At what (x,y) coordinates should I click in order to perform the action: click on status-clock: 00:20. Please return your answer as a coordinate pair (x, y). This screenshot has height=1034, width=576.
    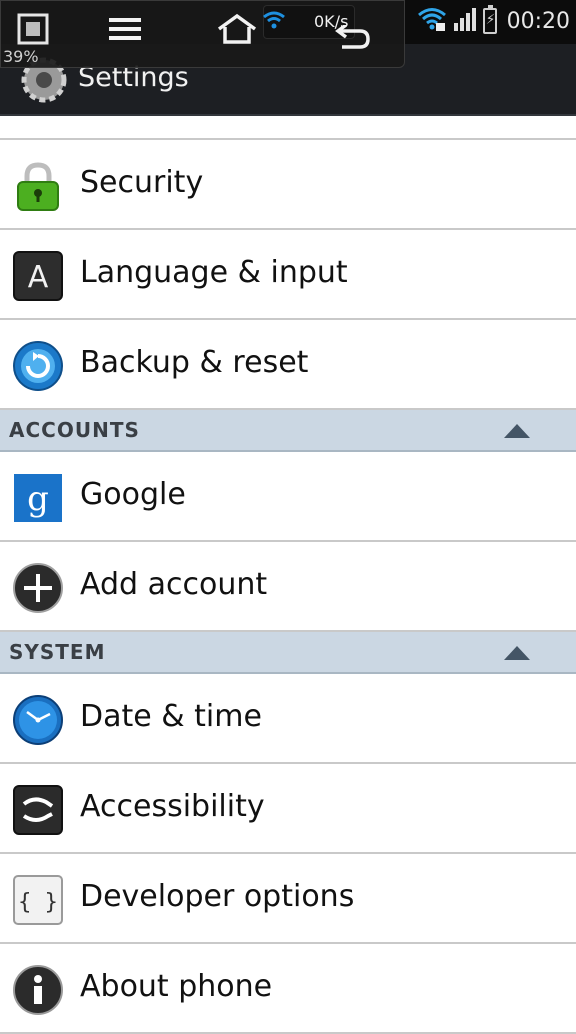
    Looking at the image, I should click on (538, 21).